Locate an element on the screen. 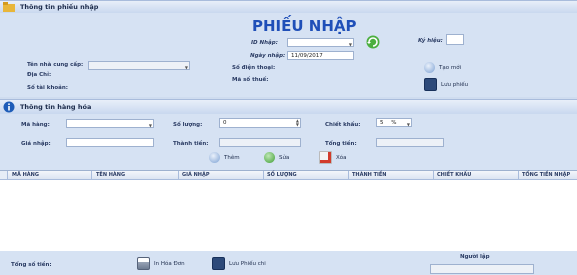 The image size is (577, 275). page-title: PHIẾU NHẬP is located at coordinates (304, 26).